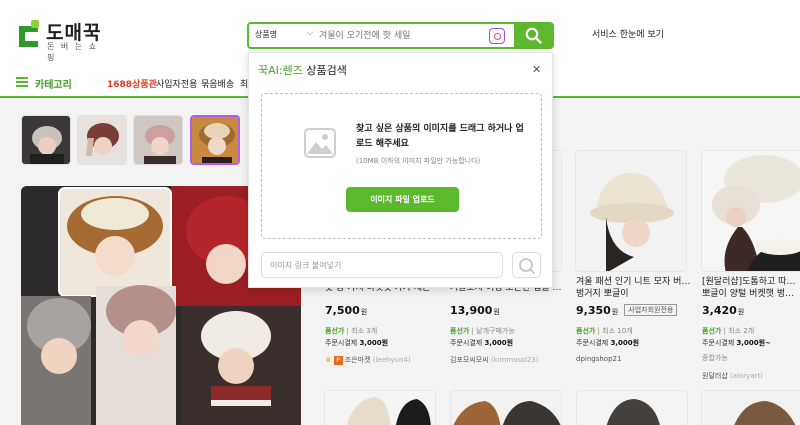  I want to click on link-search-button, so click(526, 265).